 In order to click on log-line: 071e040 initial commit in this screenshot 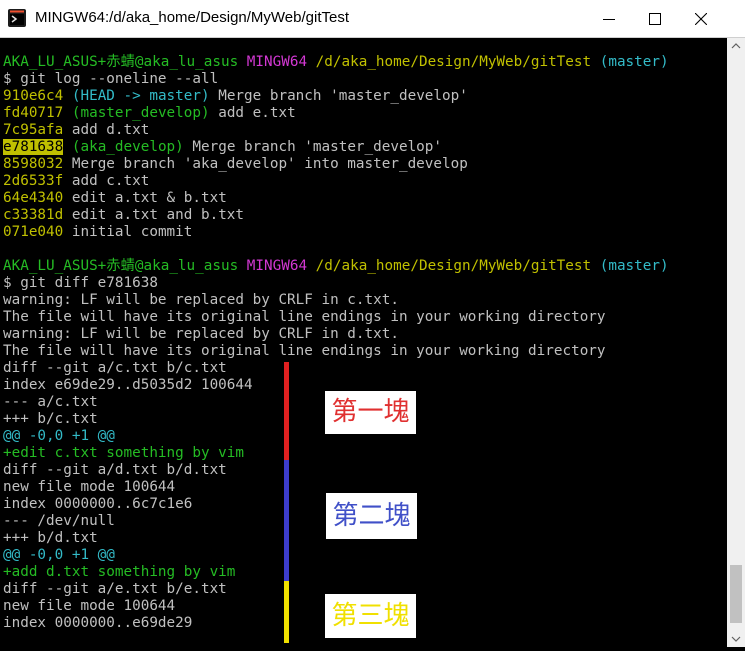, I will do `click(97, 232)`.